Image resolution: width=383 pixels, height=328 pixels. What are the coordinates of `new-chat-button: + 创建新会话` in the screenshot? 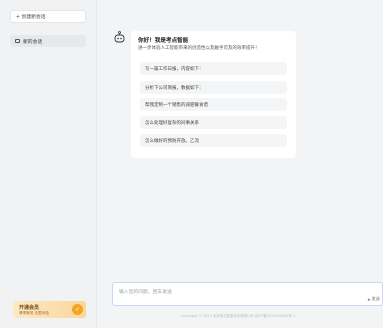 It's located at (48, 16).